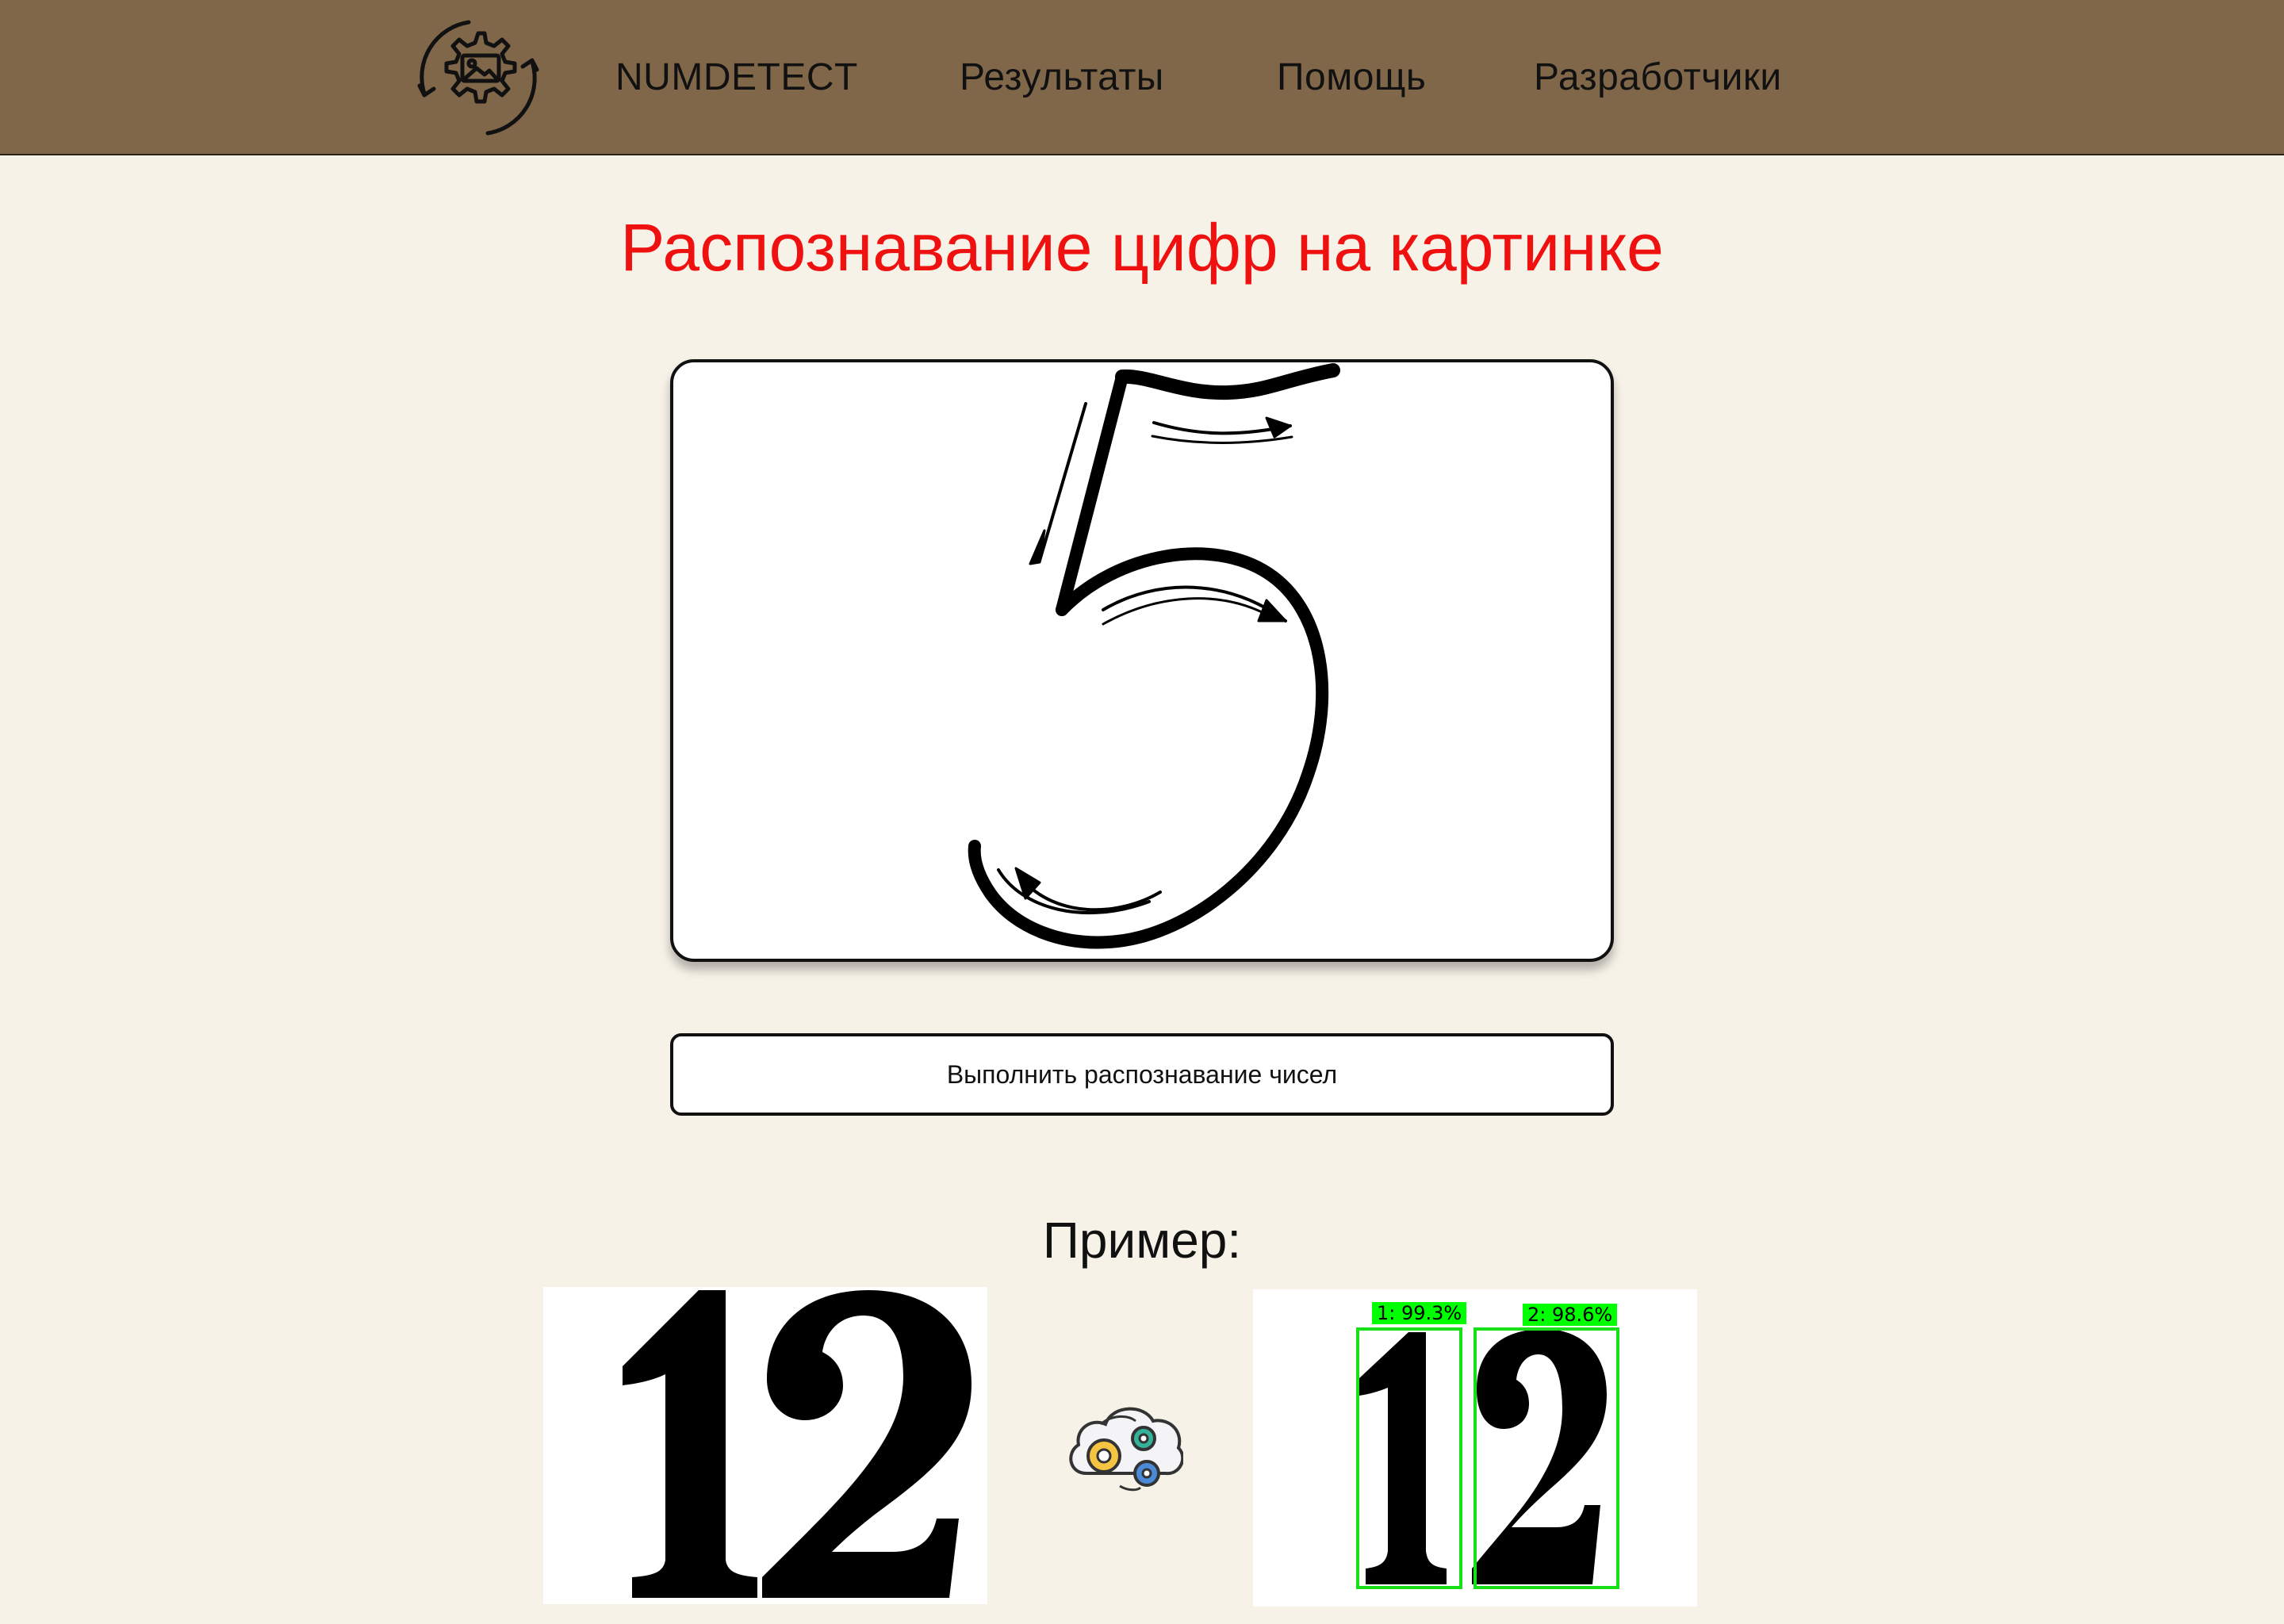 The image size is (2284, 1624). What do you see at coordinates (1124, 1447) in the screenshot?
I see `cloud-gears-icon` at bounding box center [1124, 1447].